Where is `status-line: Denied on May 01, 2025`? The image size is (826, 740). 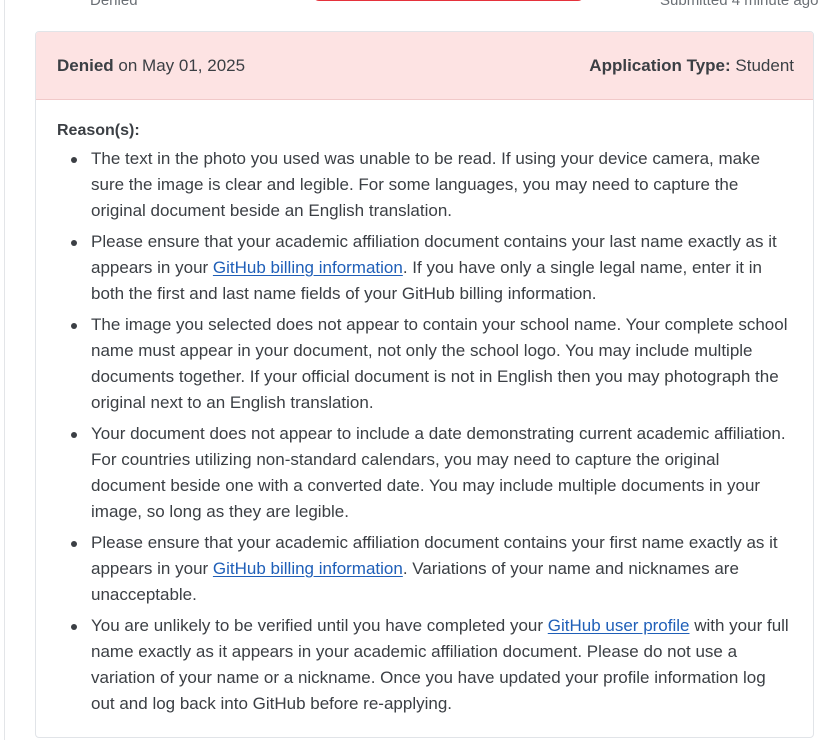 status-line: Denied on May 01, 2025 is located at coordinates (151, 66).